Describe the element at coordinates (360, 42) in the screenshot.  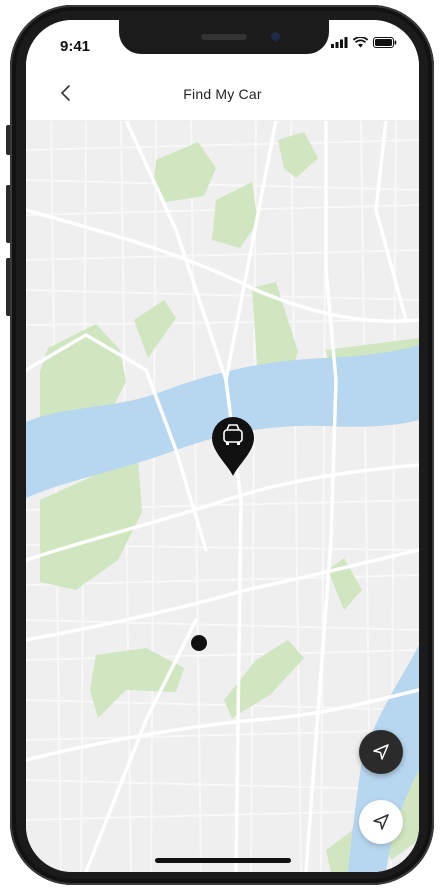
I see `wifi-icon` at that location.